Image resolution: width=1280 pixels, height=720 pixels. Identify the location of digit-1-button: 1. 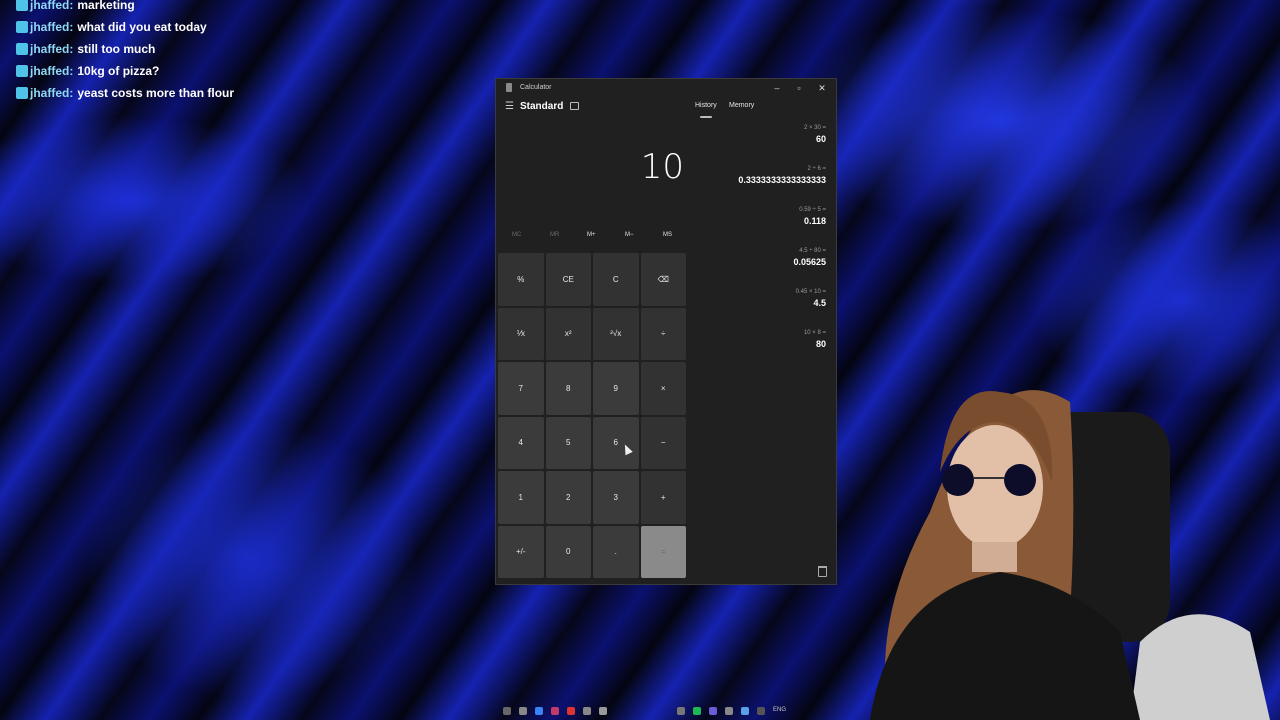
(521, 497).